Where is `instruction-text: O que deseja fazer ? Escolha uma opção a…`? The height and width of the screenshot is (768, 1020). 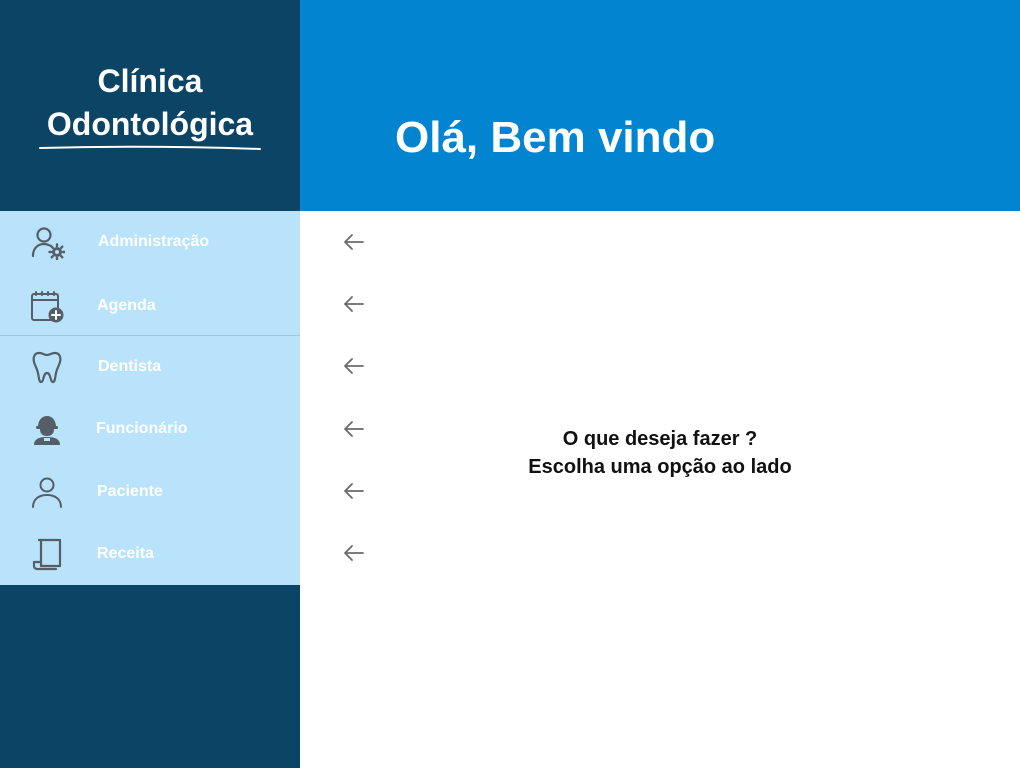 instruction-text: O que deseja fazer ? Escolha uma opção a… is located at coordinates (660, 453).